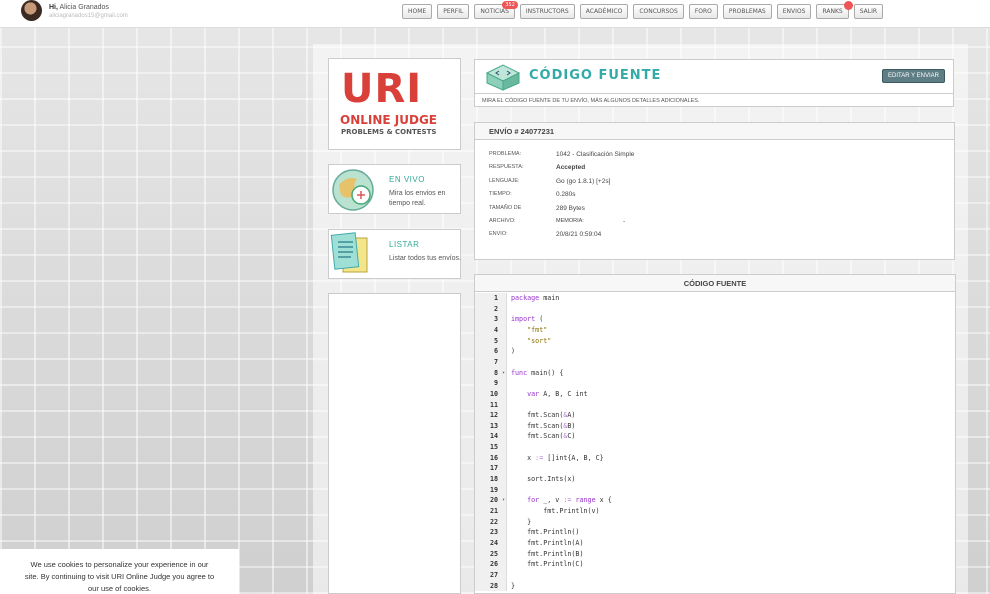 The width and height of the screenshot is (990, 594). What do you see at coordinates (31, 10) in the screenshot?
I see `user-avatar` at bounding box center [31, 10].